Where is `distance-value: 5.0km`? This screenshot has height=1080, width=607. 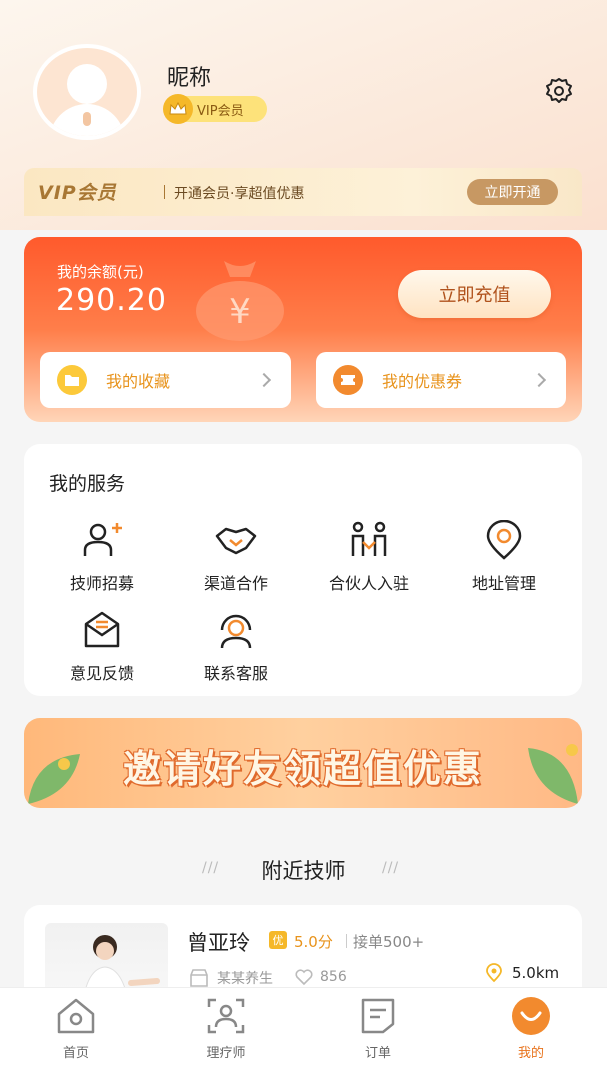
distance-value: 5.0km is located at coordinates (536, 973).